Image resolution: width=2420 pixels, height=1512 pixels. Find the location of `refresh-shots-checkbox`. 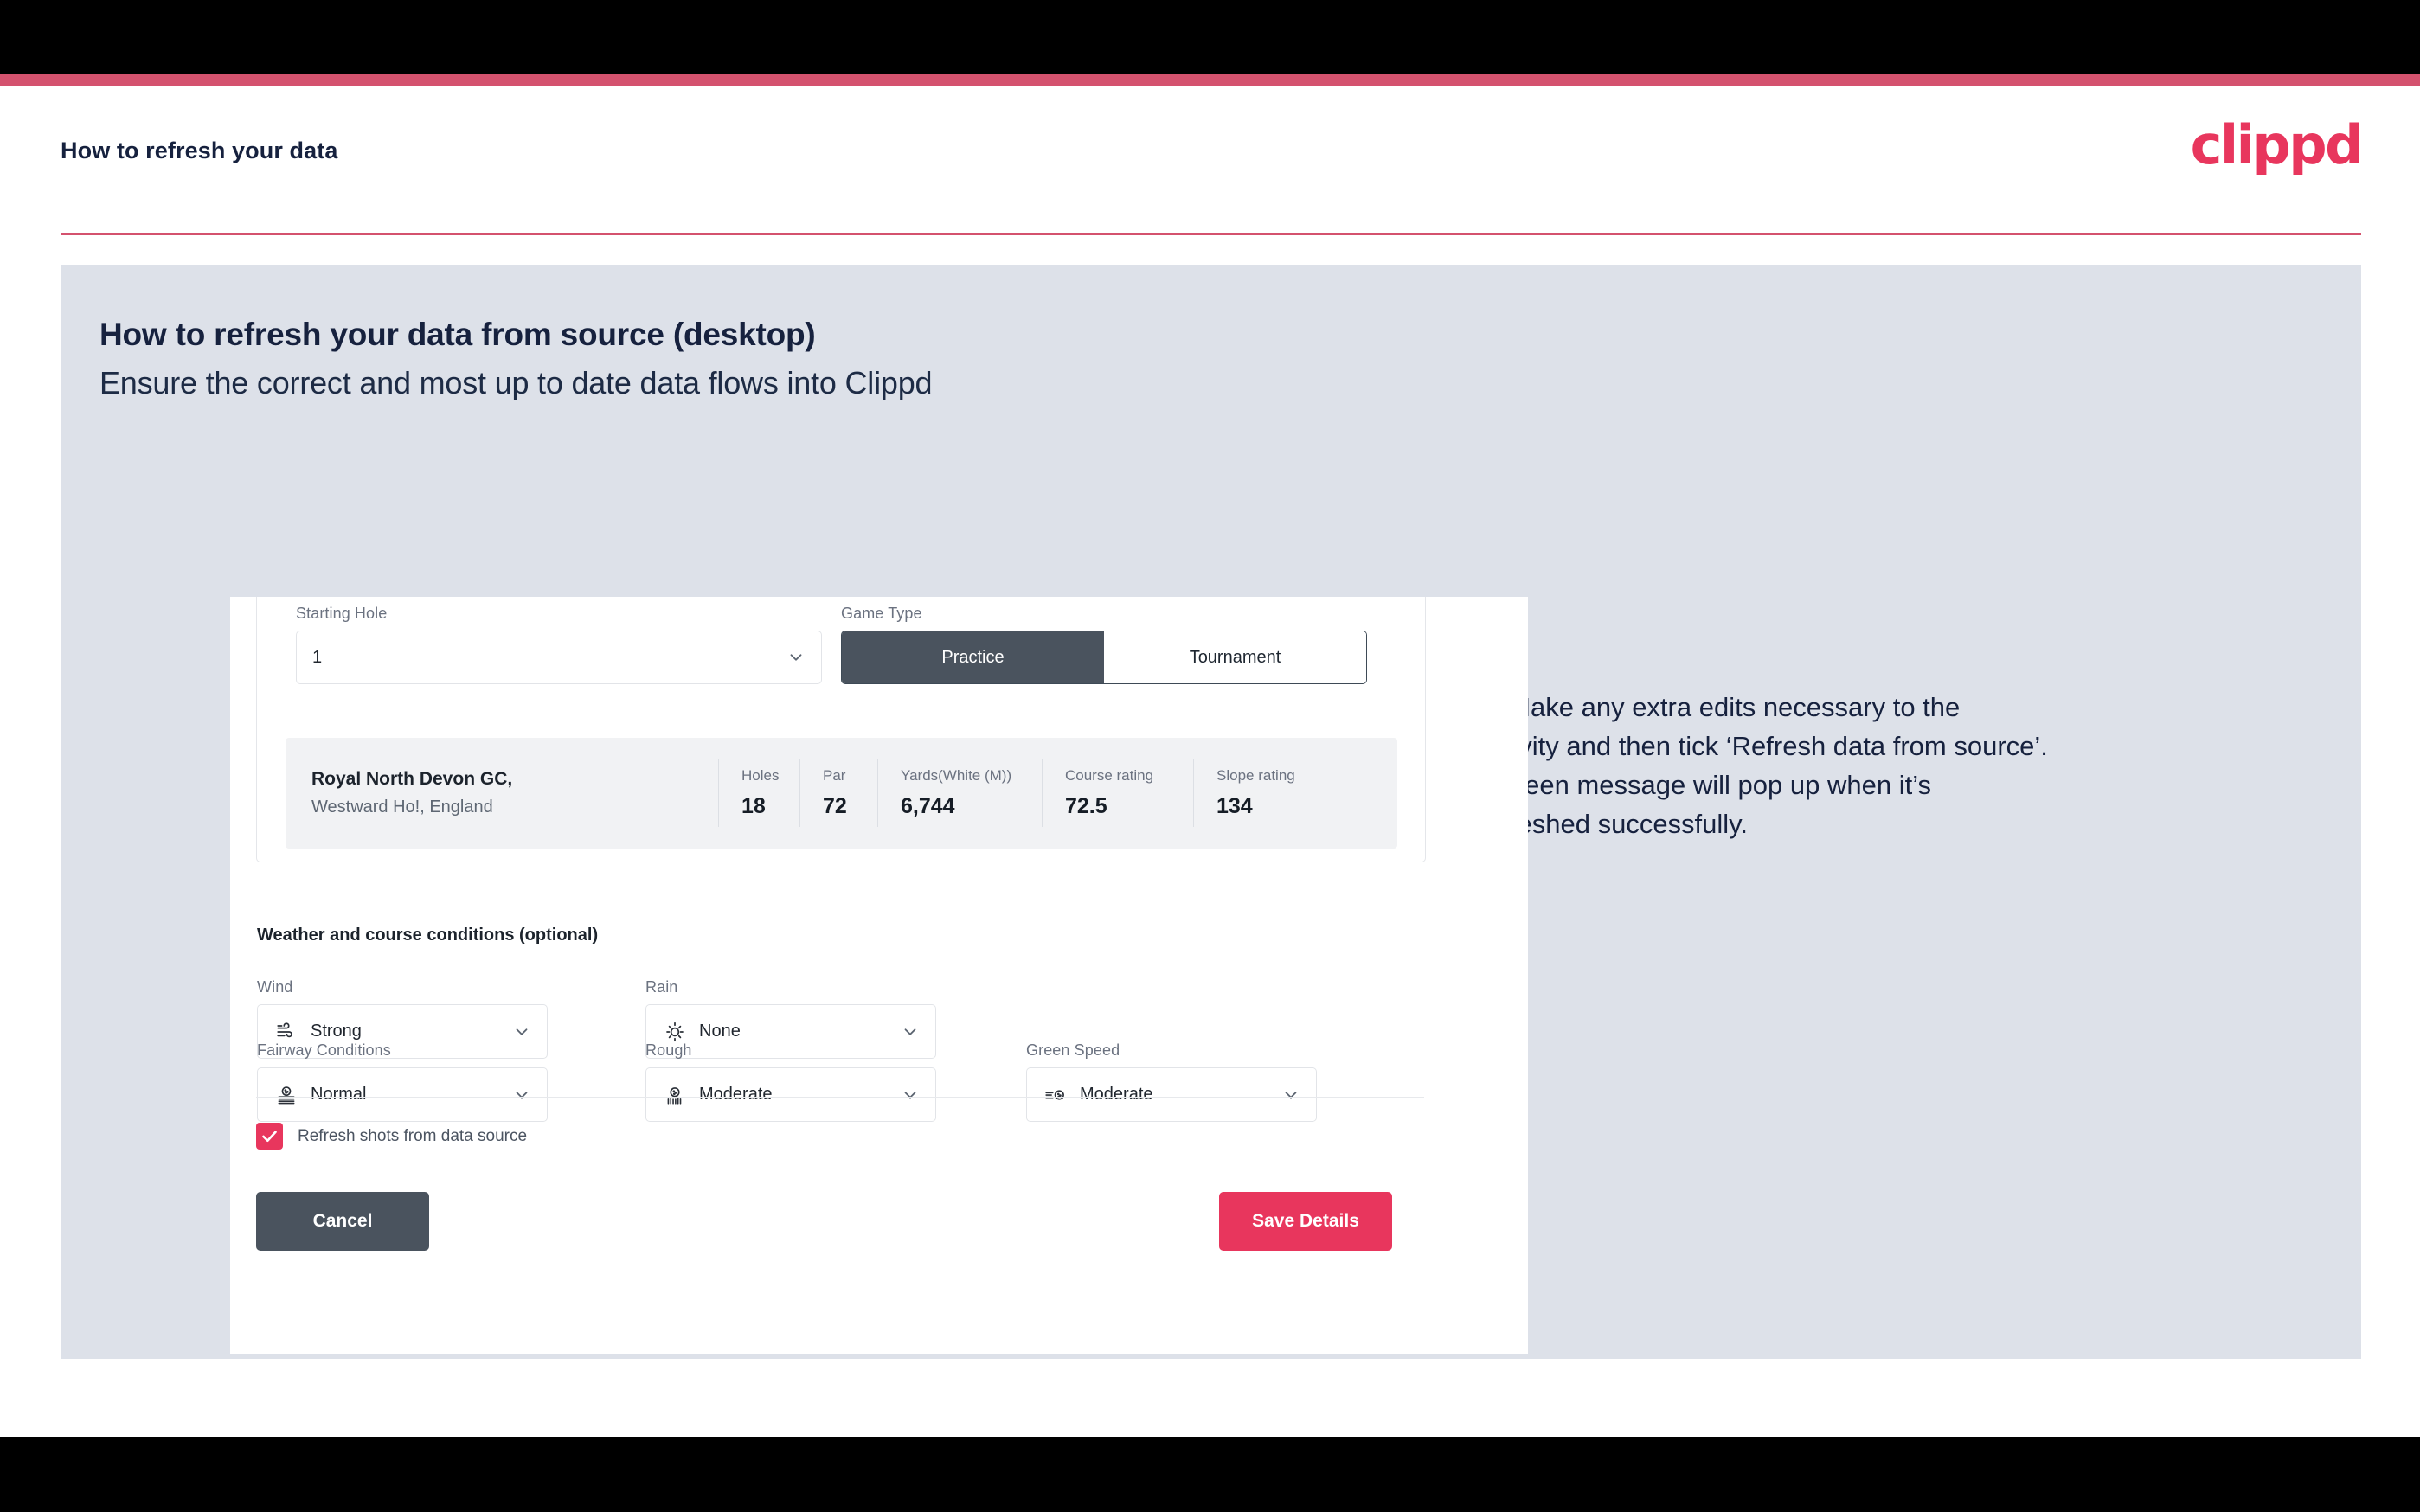

refresh-shots-checkbox is located at coordinates (269, 1136).